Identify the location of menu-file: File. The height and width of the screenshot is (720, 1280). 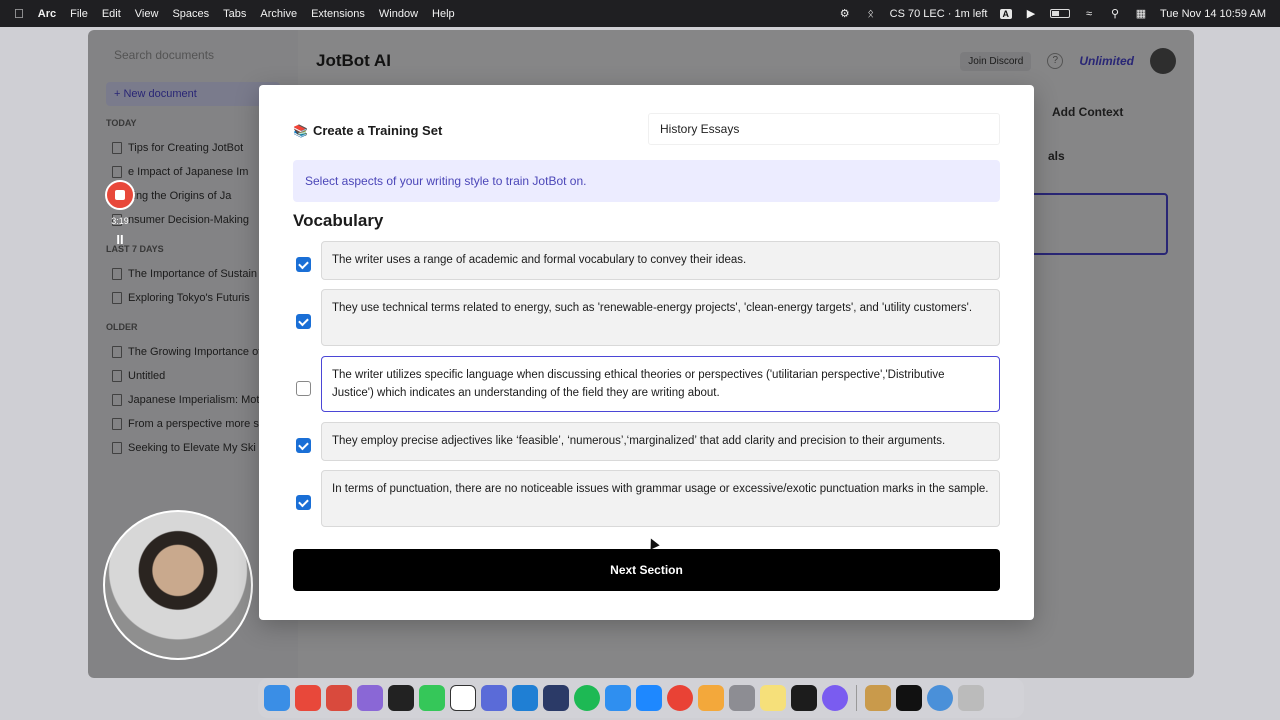
(79, 14).